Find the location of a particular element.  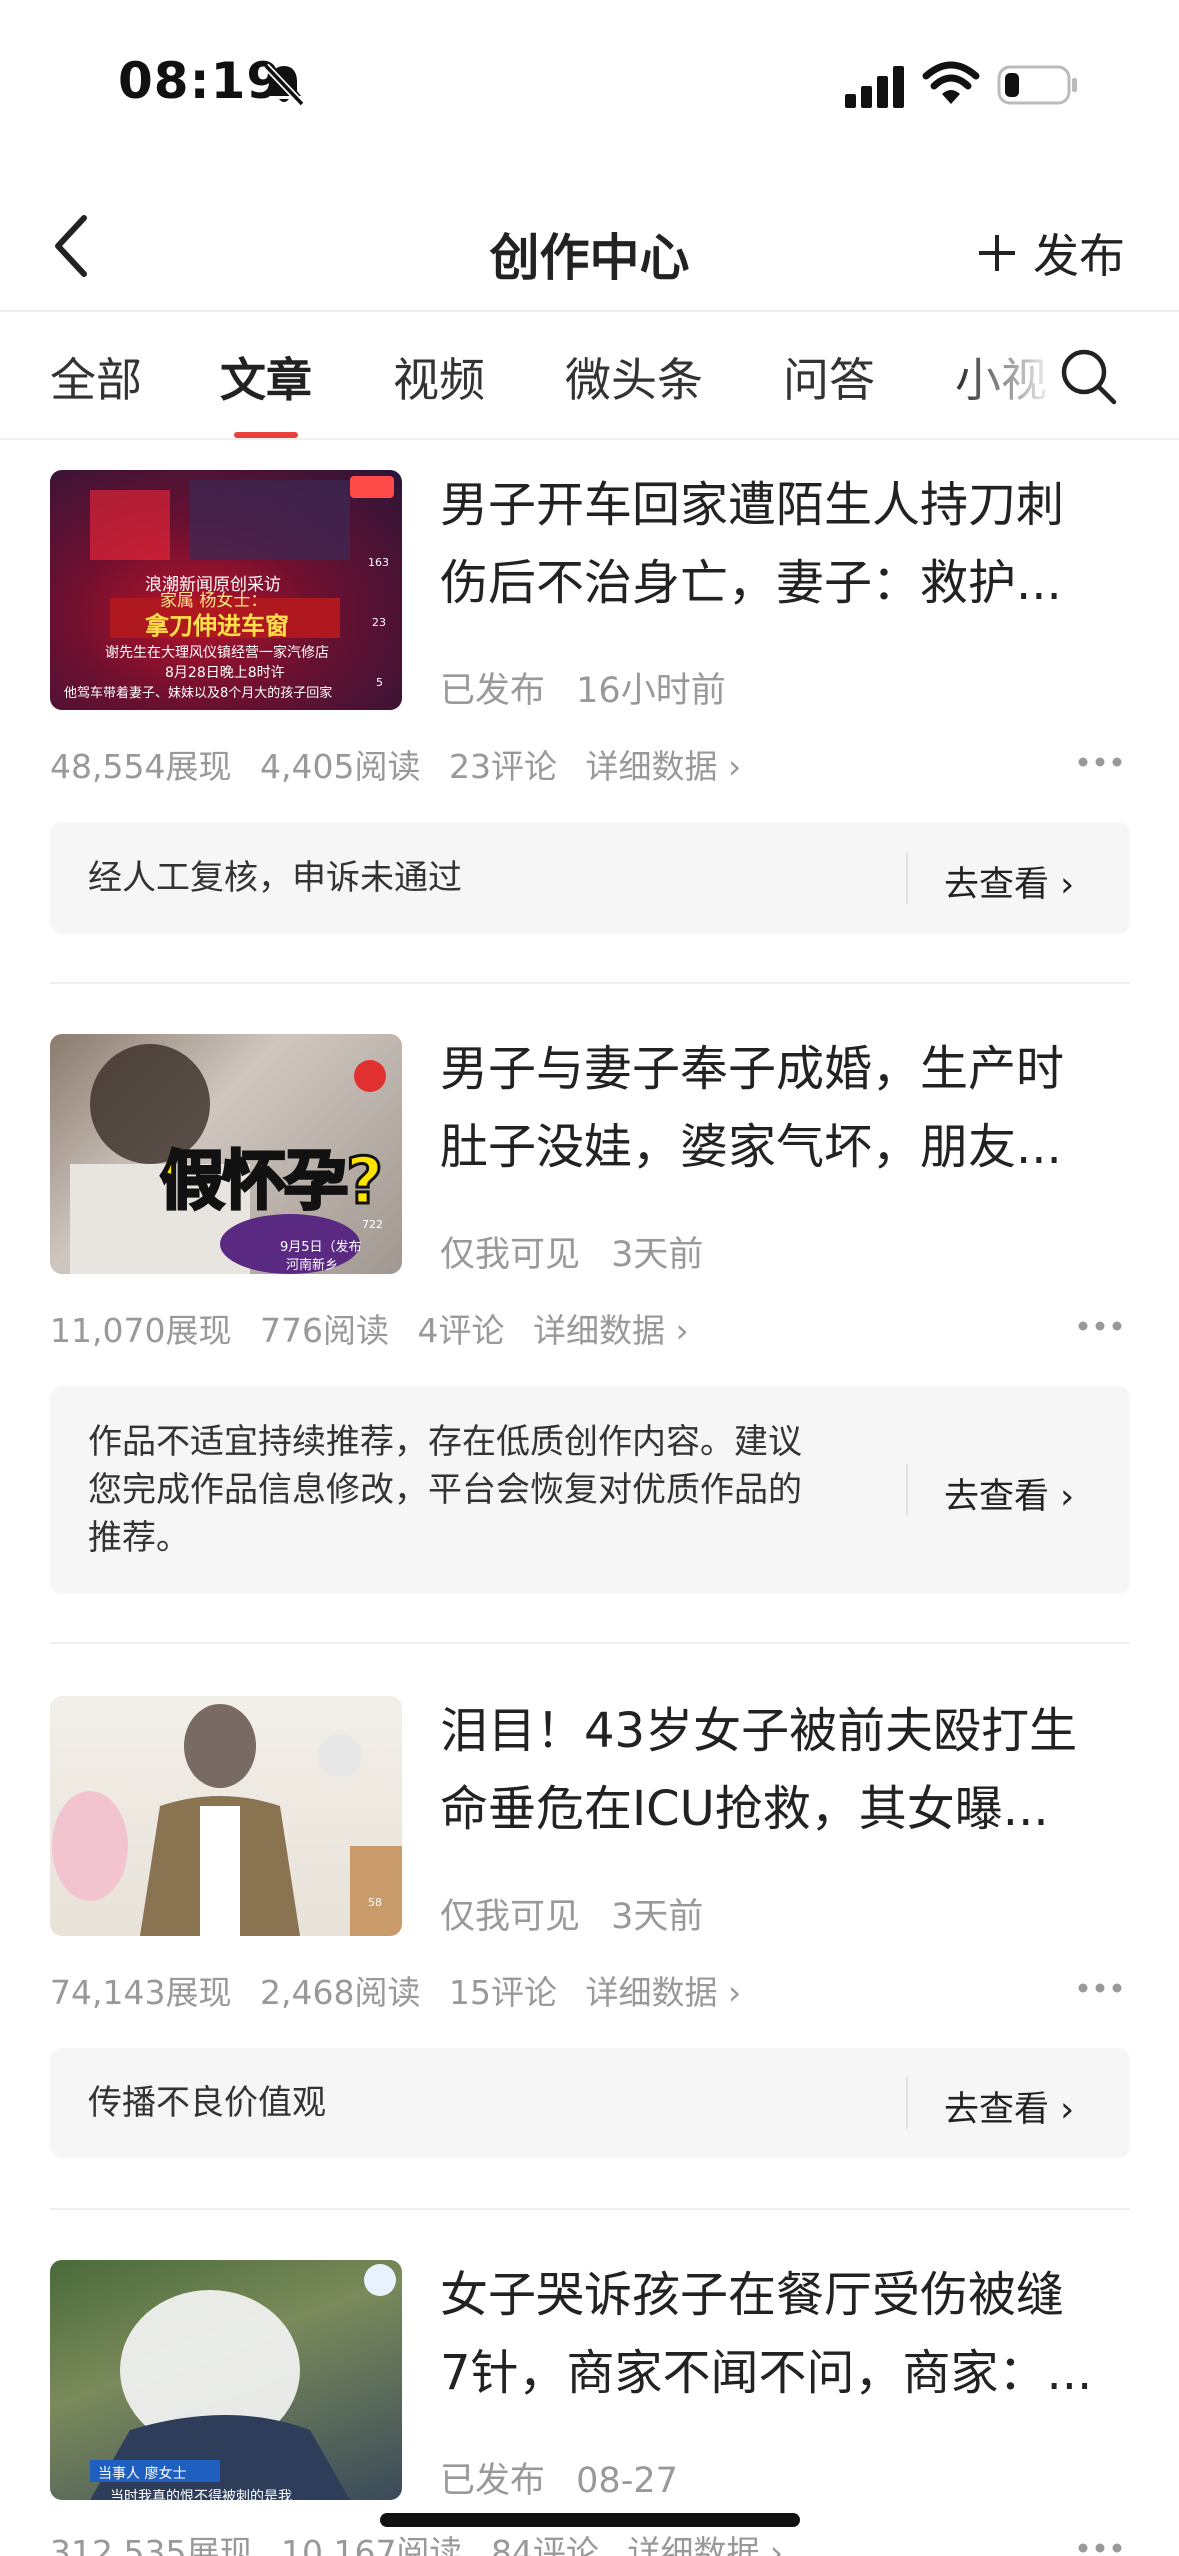

views-count: 312,535展现 is located at coordinates (151, 2544).